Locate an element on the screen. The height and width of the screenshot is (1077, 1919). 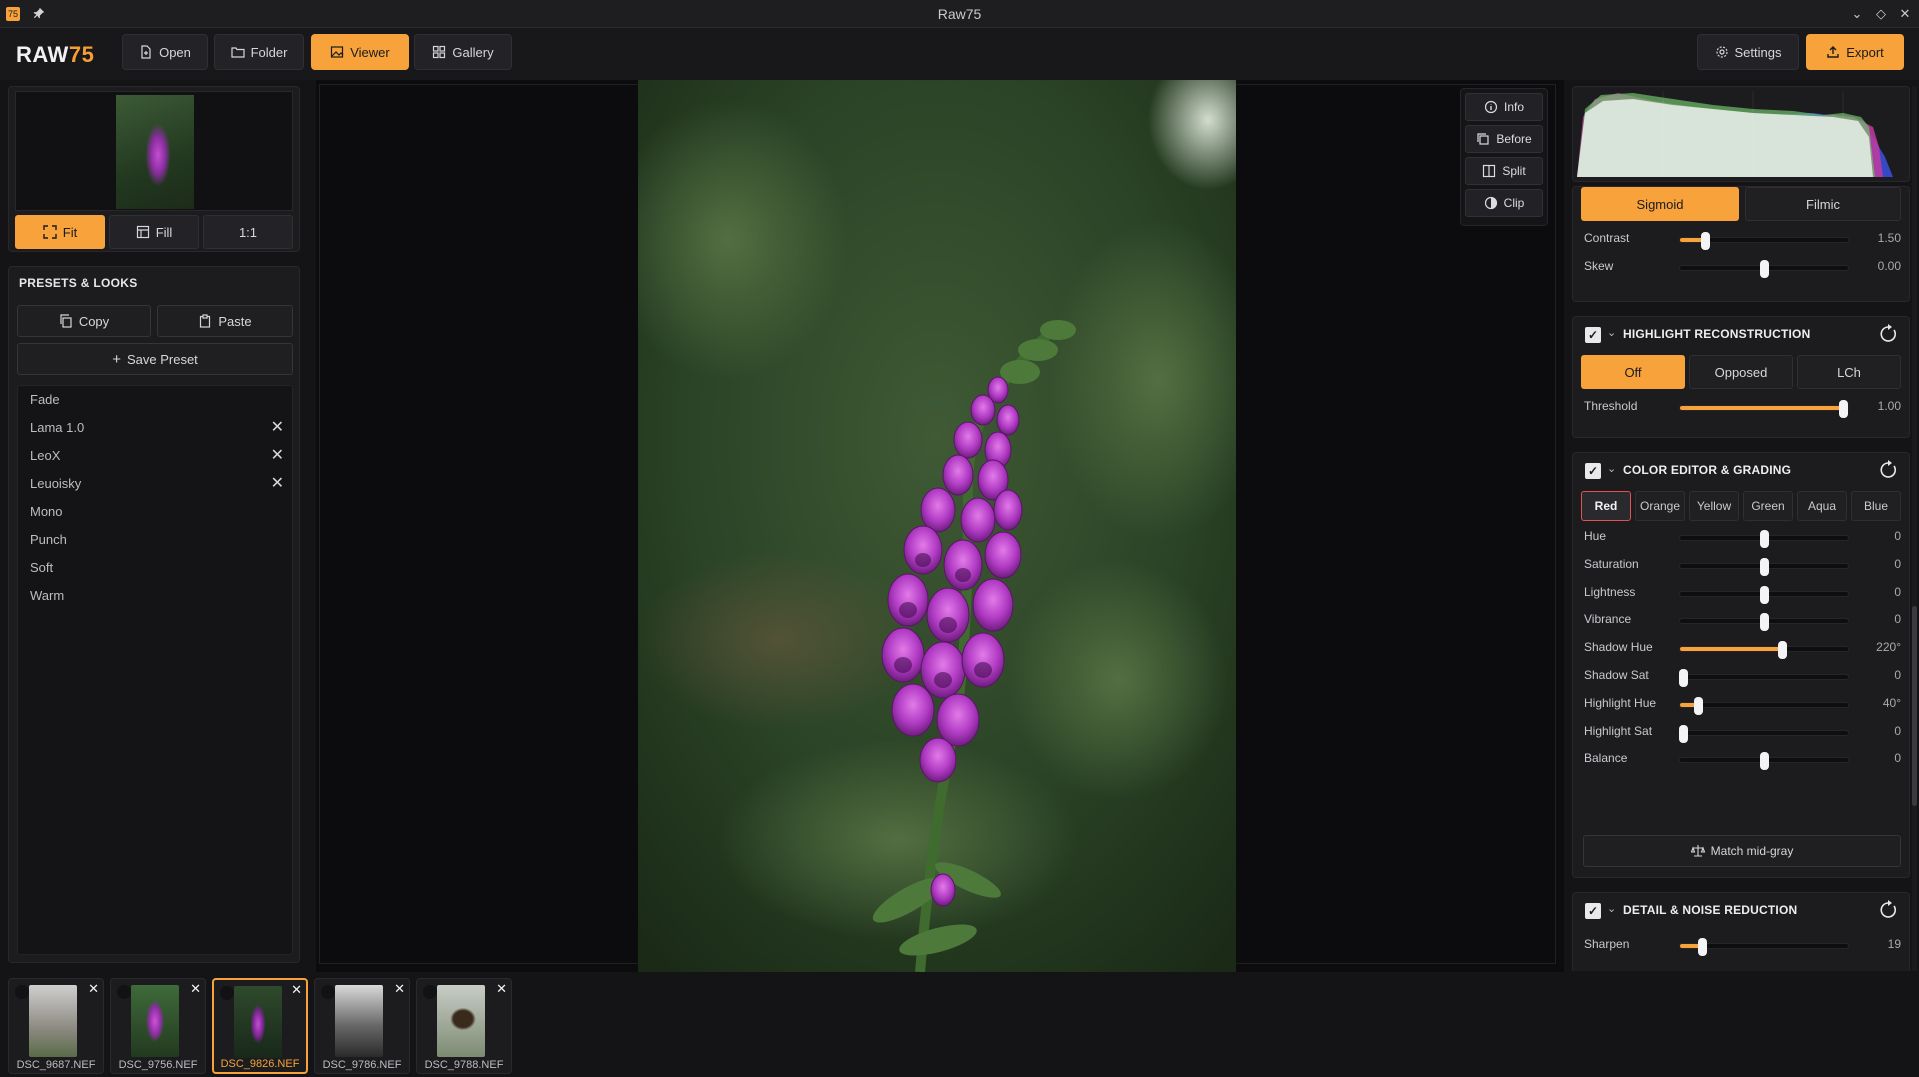
preset-item: Fade is located at coordinates (155, 400).